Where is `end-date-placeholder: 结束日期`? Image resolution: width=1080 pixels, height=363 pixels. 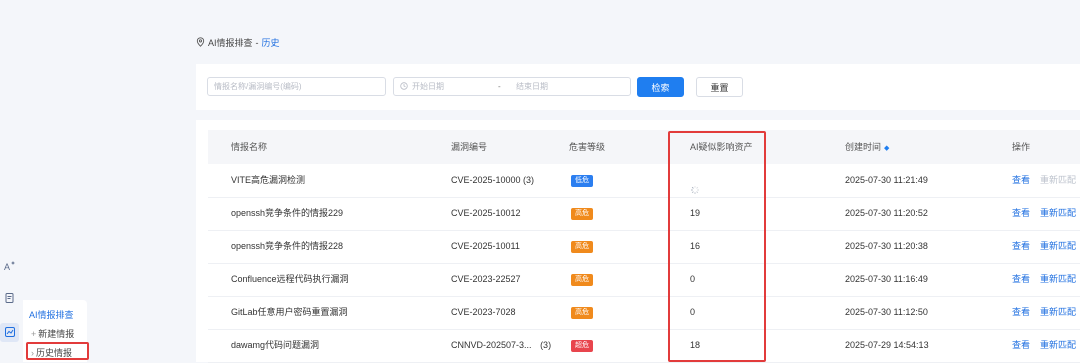
end-date-placeholder: 结束日期 is located at coordinates (532, 86).